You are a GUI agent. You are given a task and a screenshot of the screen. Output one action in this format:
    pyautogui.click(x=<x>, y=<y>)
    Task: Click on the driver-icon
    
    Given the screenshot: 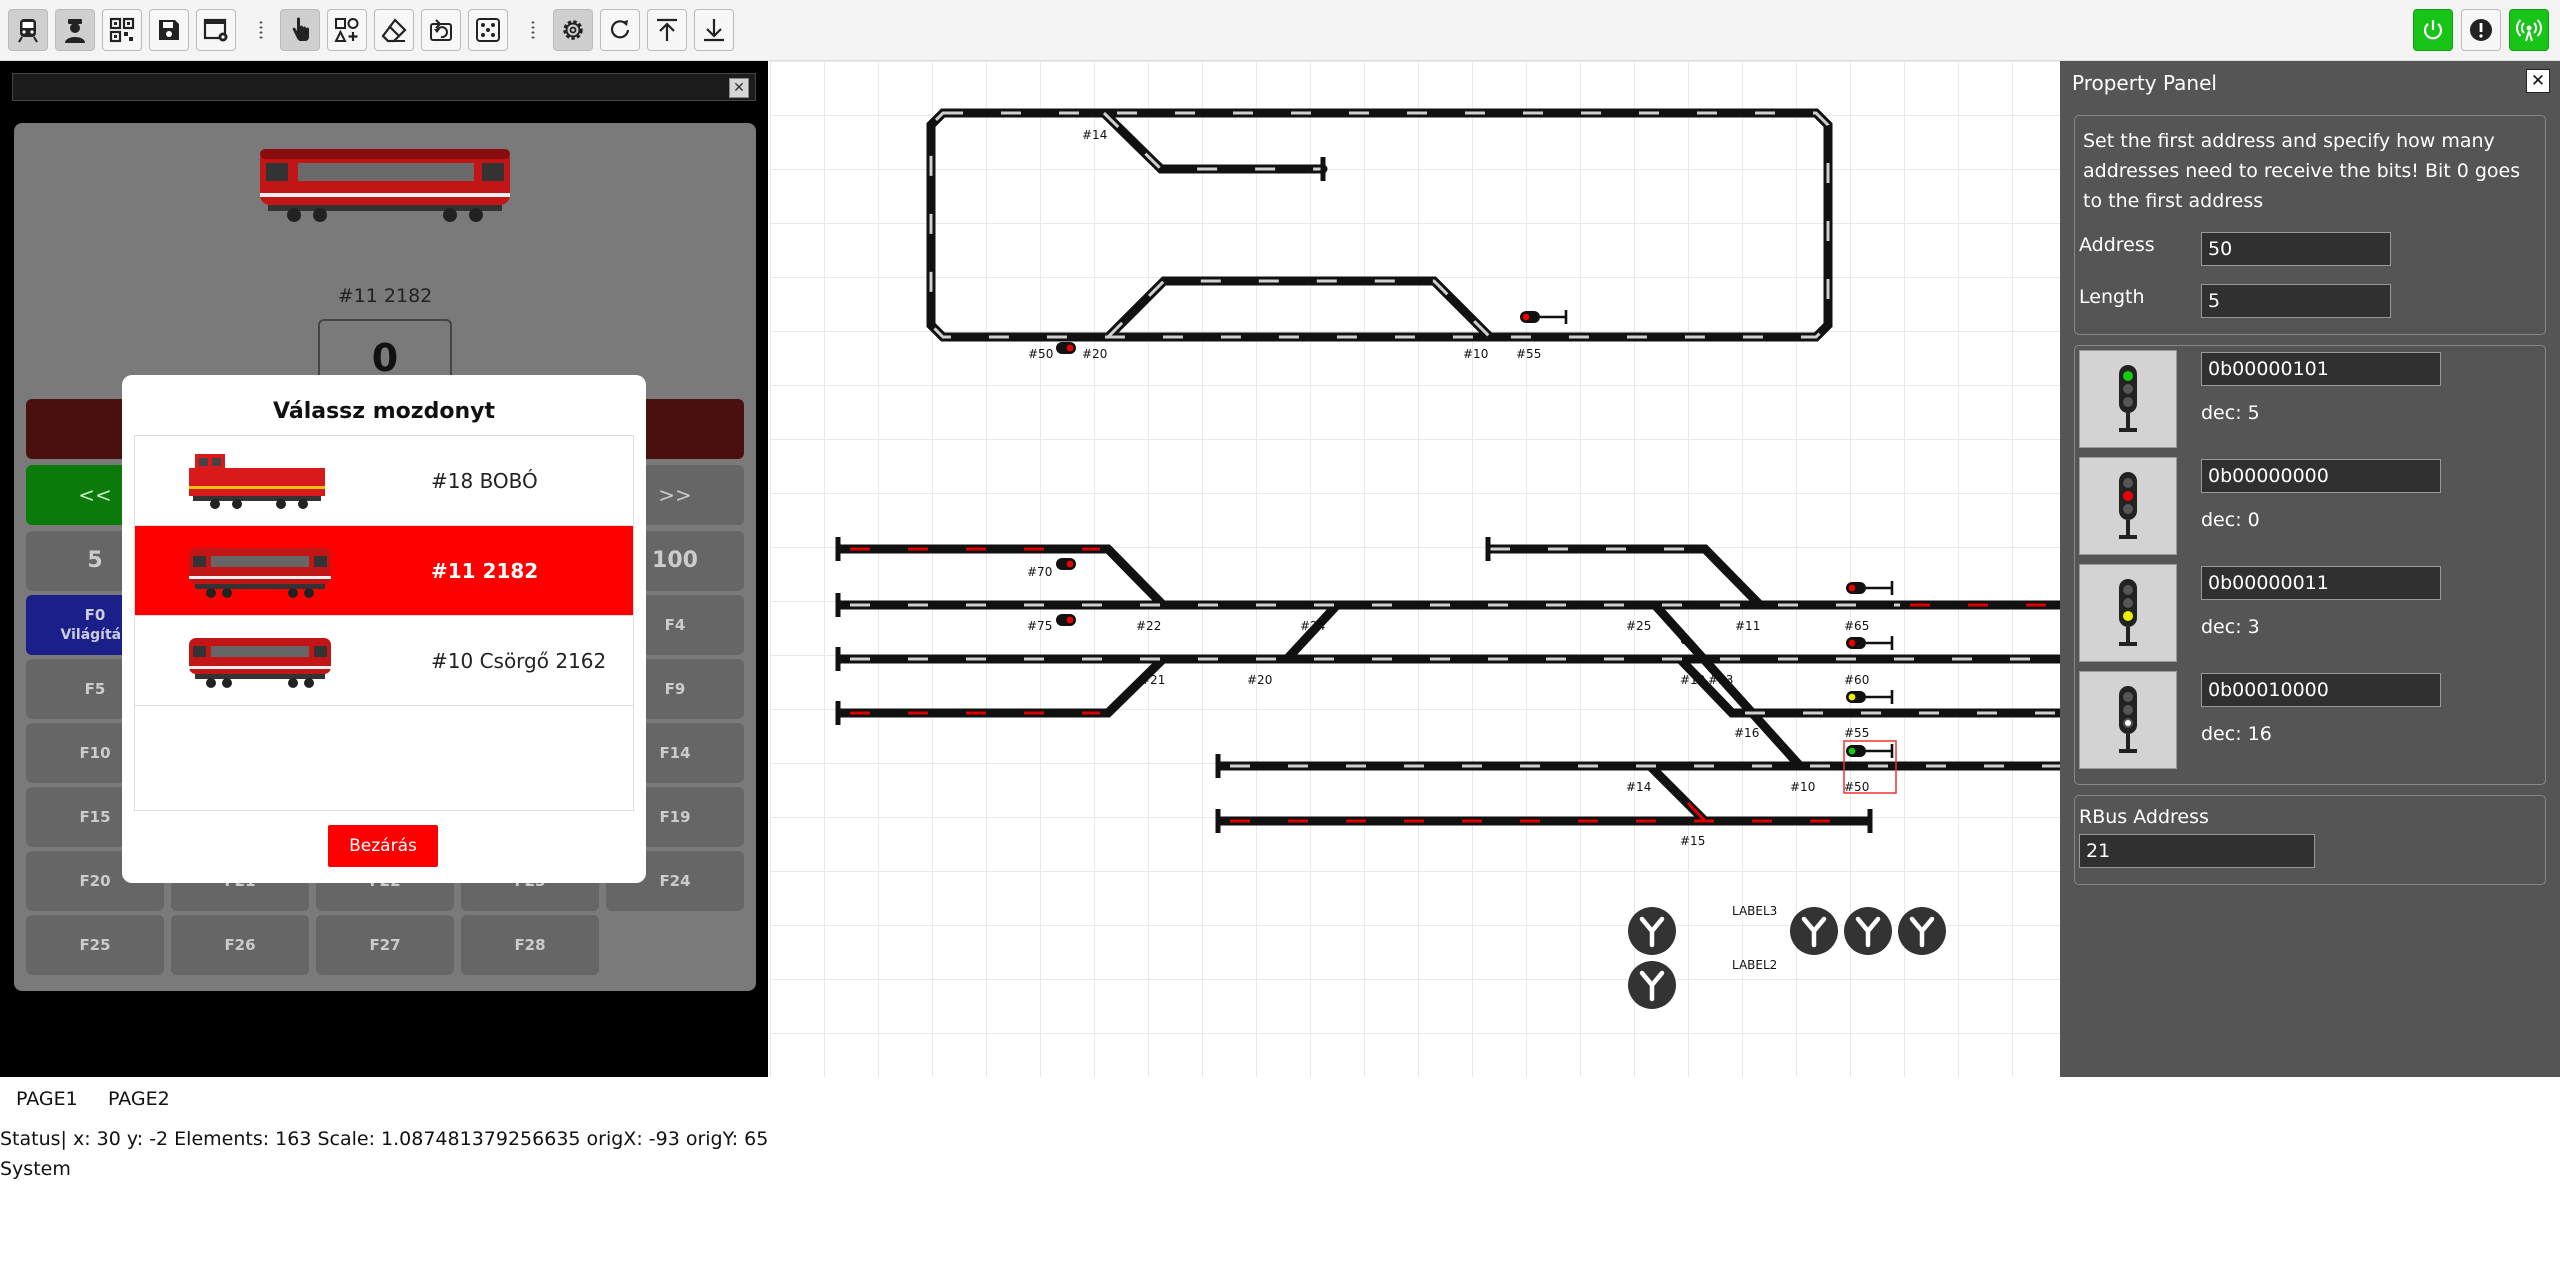 What is the action you would take?
    pyautogui.click(x=75, y=30)
    